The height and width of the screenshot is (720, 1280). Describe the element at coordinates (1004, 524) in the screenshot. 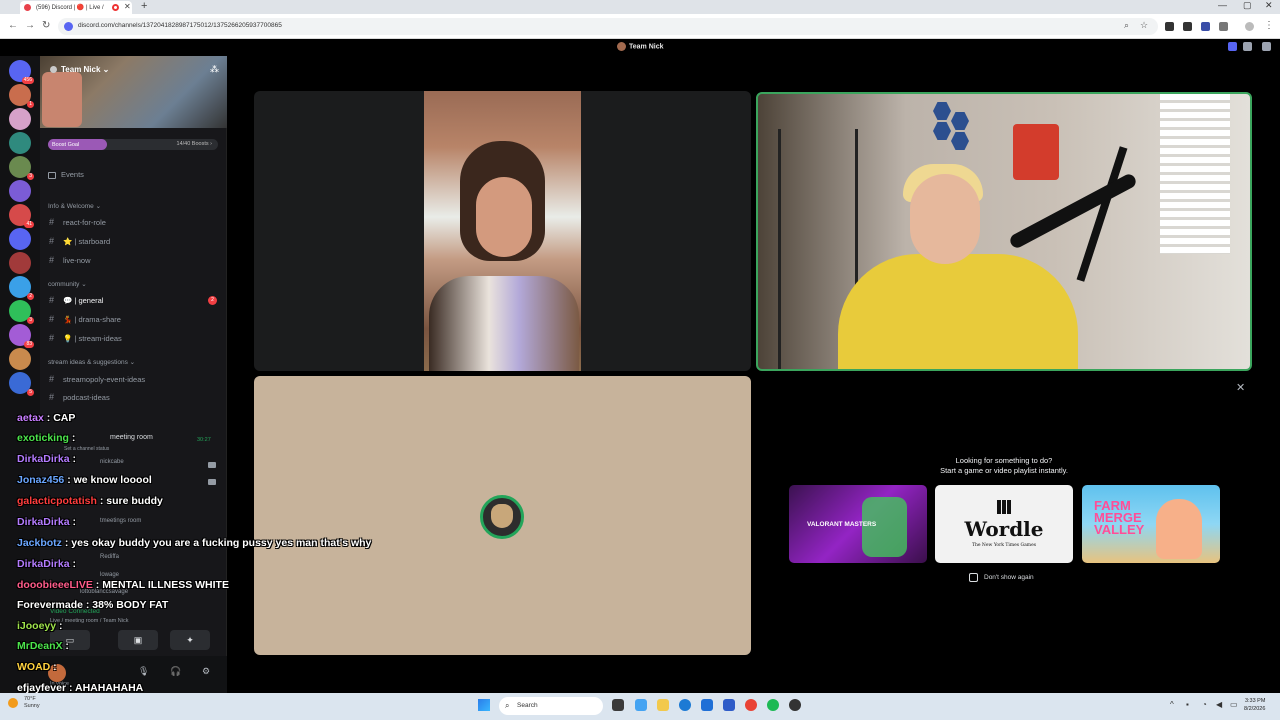

I see `activity-card-wordle: Wordle The New York Times Games` at that location.